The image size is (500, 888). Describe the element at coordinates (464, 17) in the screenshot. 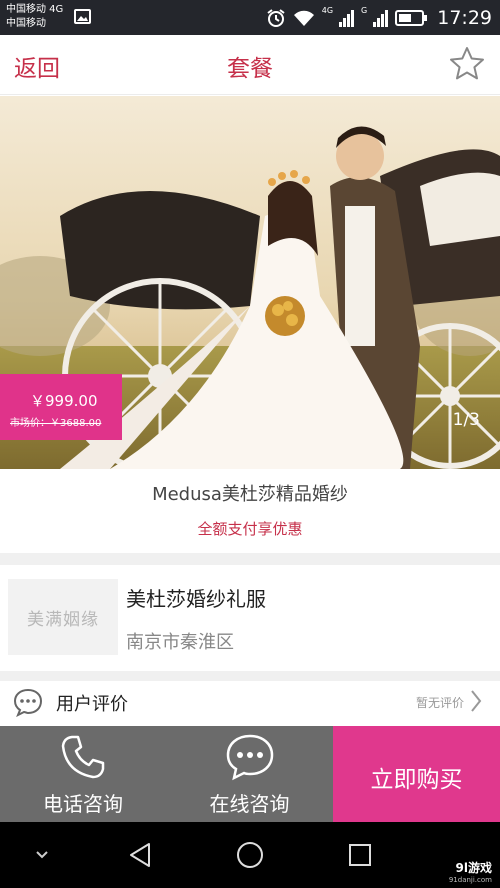

I see `clock: 17:29` at that location.